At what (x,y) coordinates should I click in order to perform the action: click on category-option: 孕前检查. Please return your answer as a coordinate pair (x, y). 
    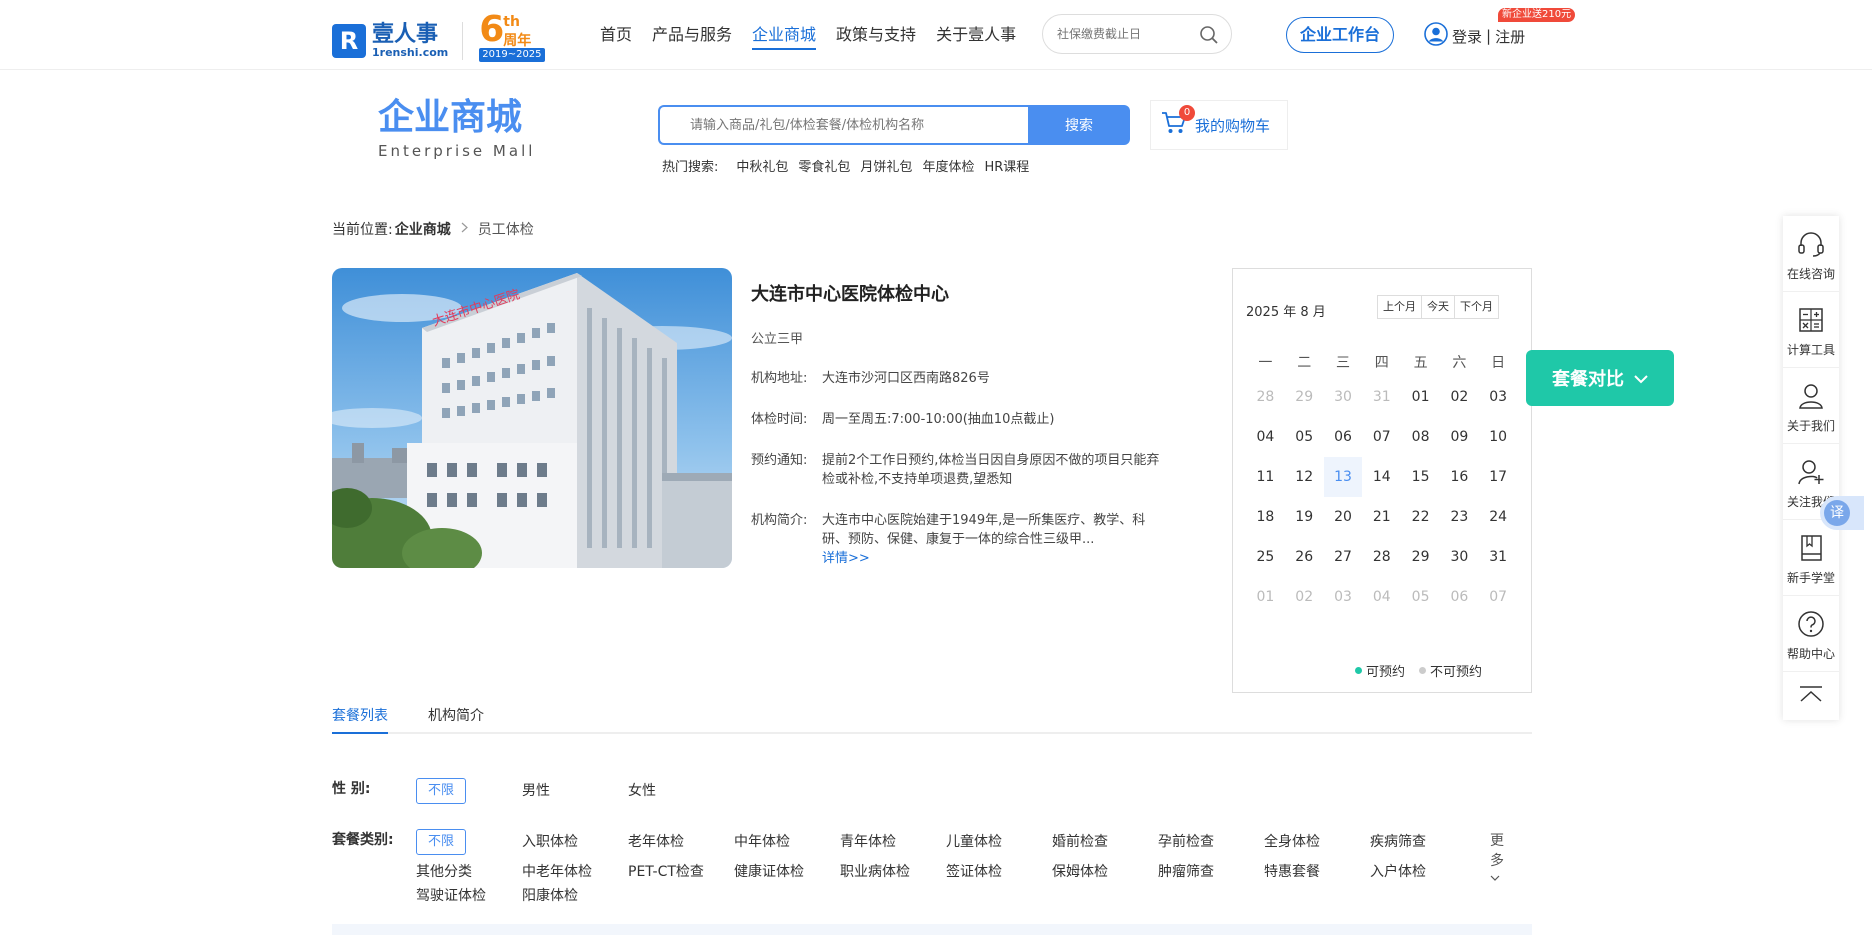
    Looking at the image, I should click on (1186, 841).